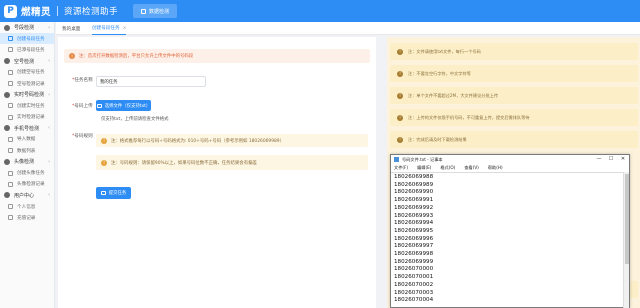 Image resolution: width=640 pixels, height=308 pixels. Describe the element at coordinates (414, 200) in the screenshot. I see `text-line: 18026069991` at that location.